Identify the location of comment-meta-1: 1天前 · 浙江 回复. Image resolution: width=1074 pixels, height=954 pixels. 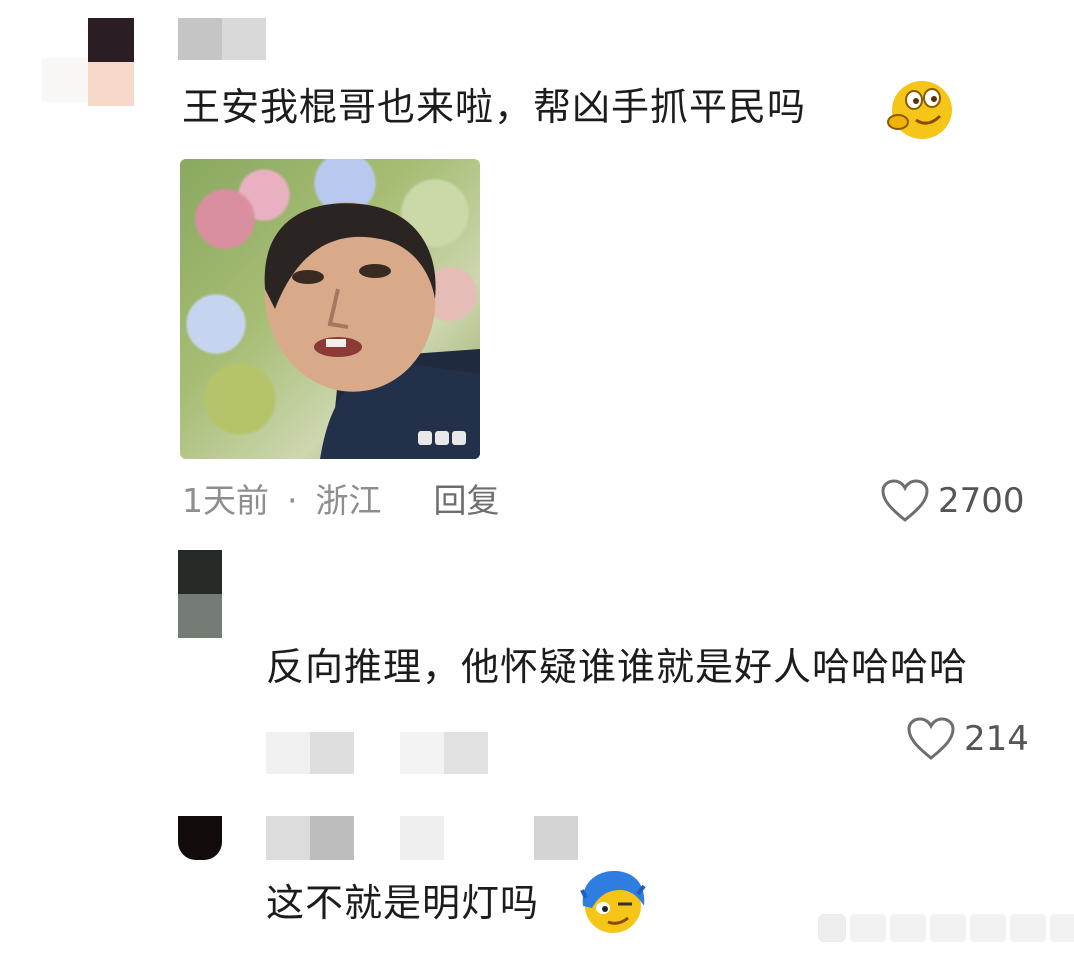
(341, 500).